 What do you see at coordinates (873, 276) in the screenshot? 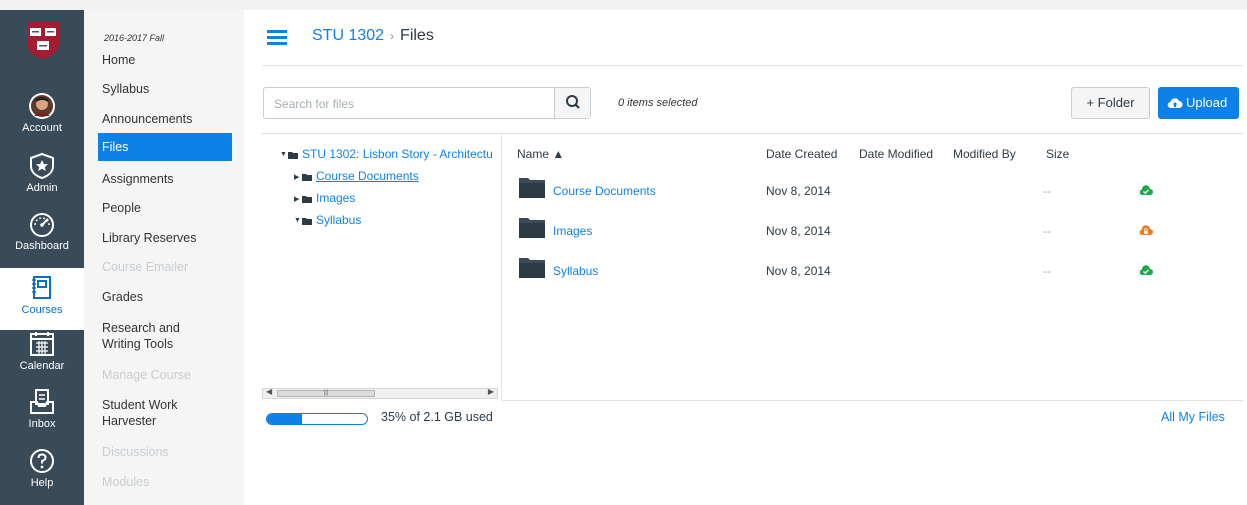
I see `table-row: Syllabus Nov 8, 2014 --` at bounding box center [873, 276].